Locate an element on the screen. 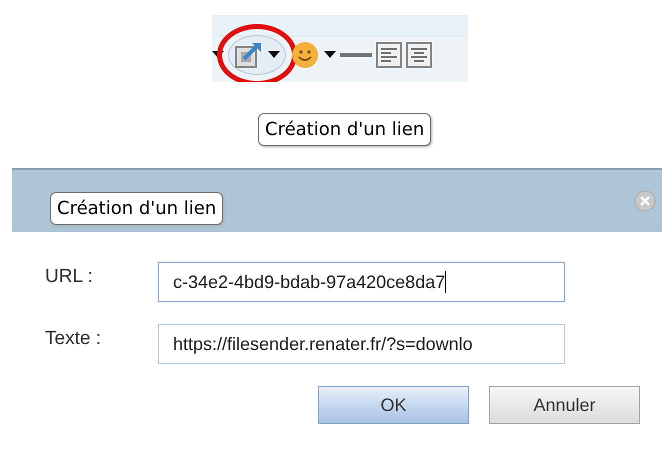 The height and width of the screenshot is (460, 662). ok-button: OK is located at coordinates (393, 405).